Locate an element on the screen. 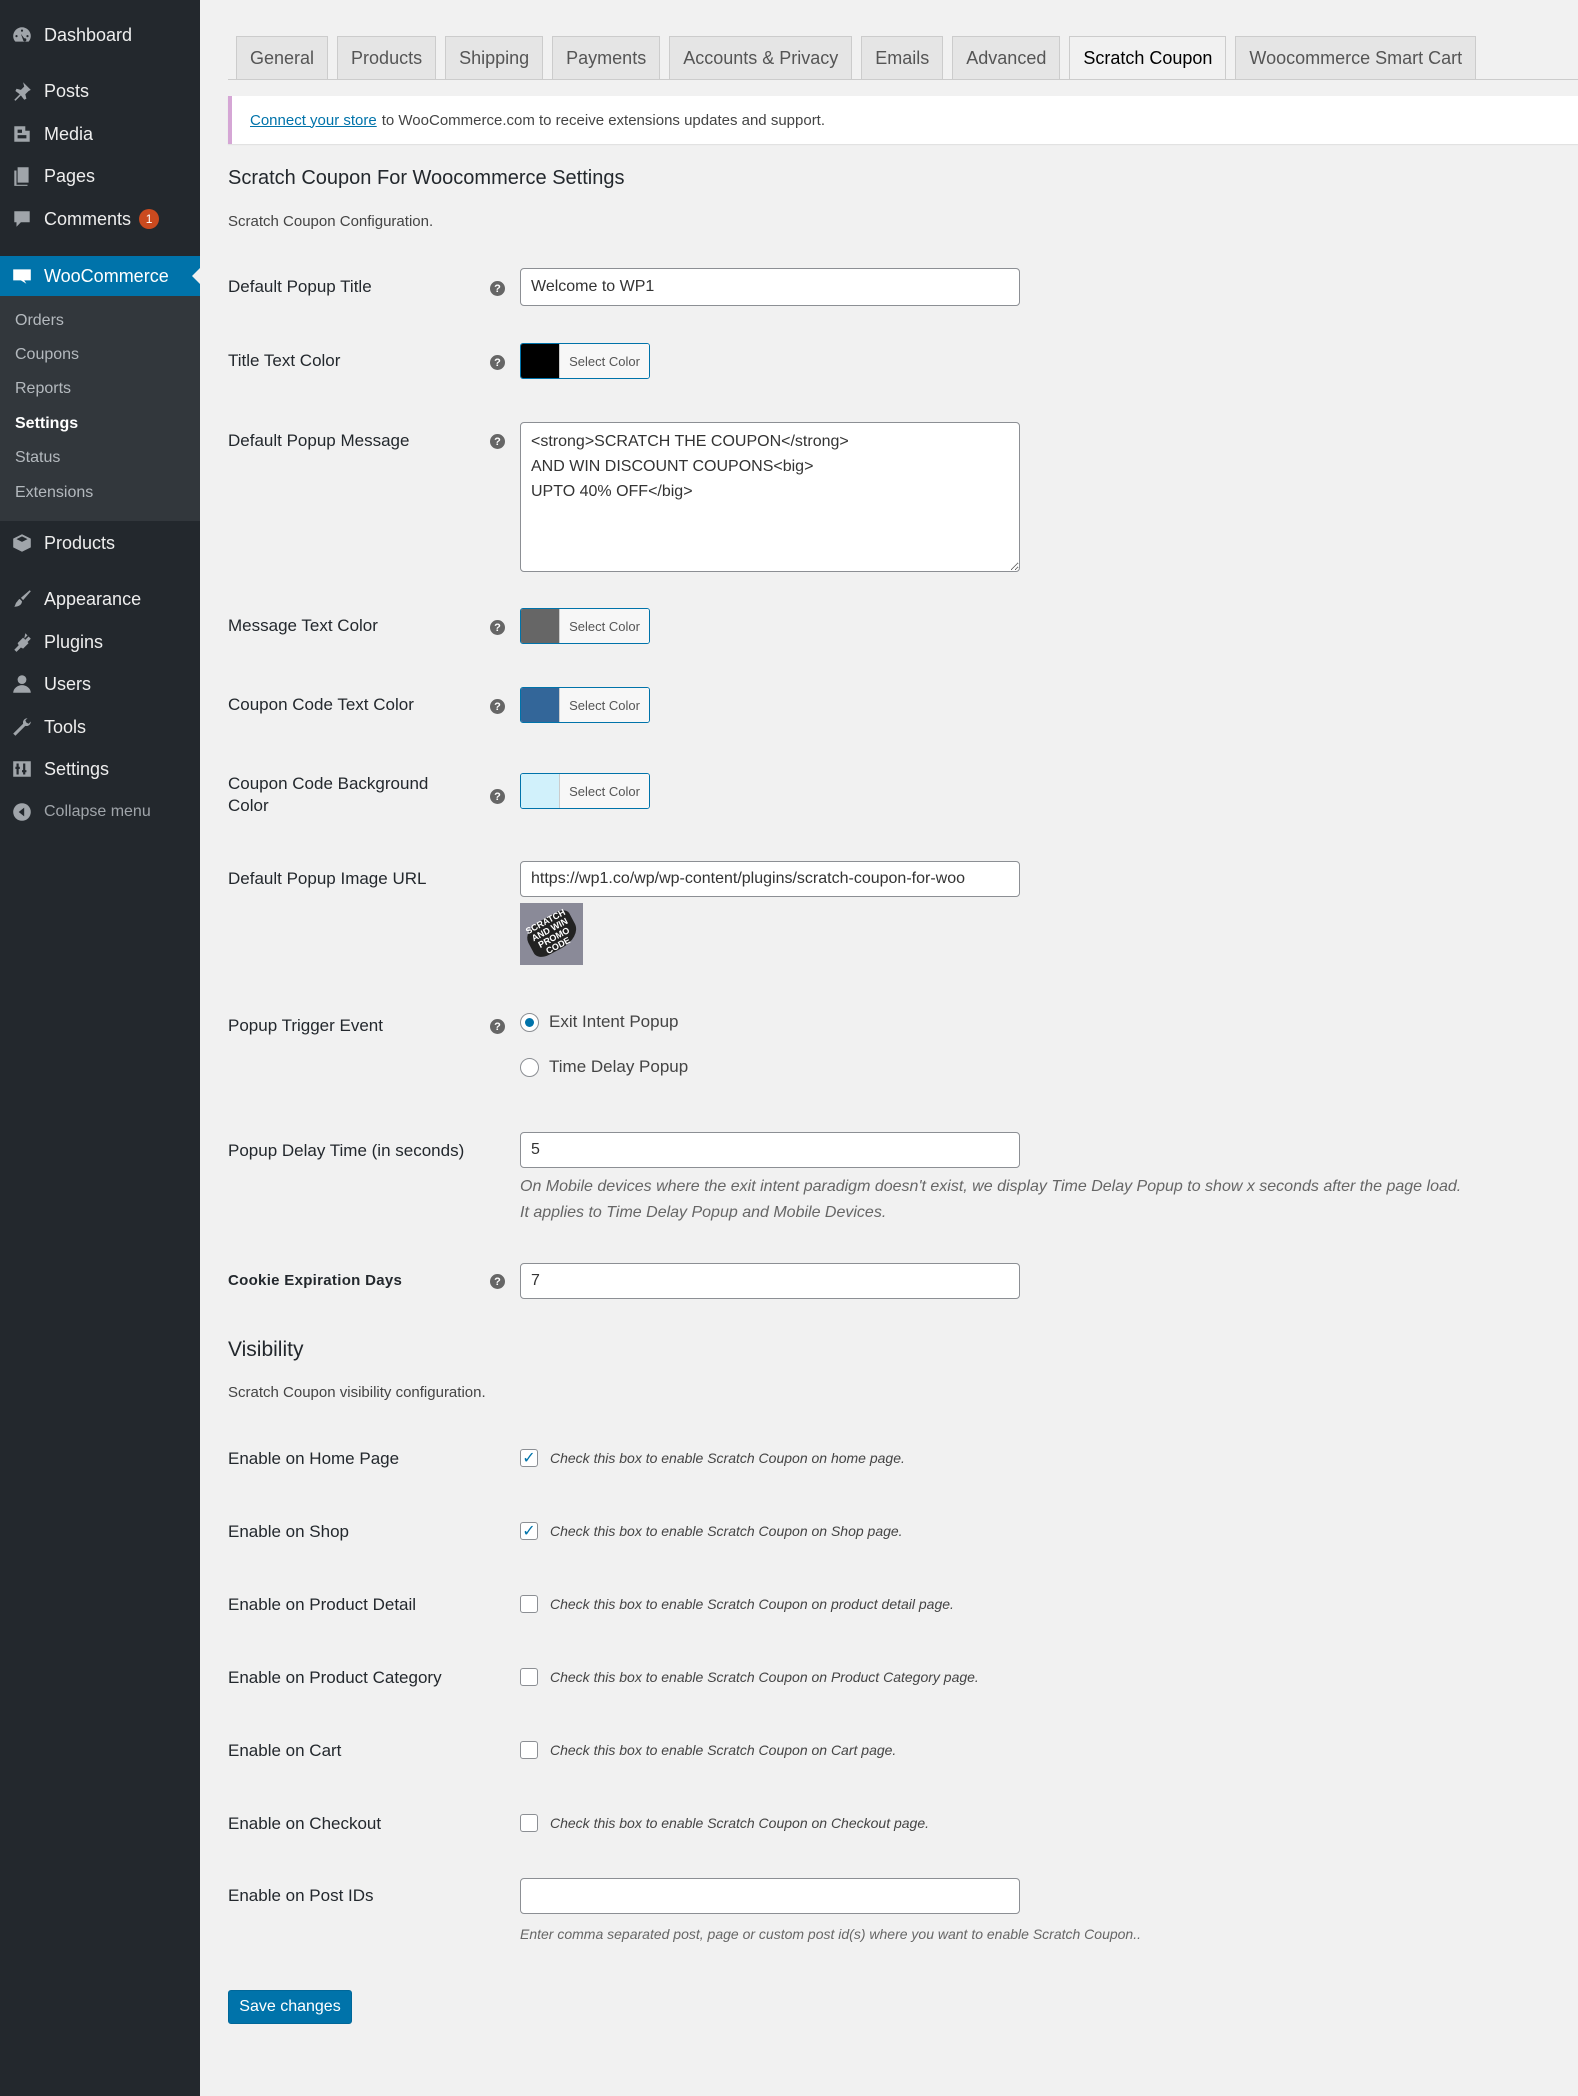 The width and height of the screenshot is (1578, 2096). menu-dashboard: Dashboard is located at coordinates (100, 35).